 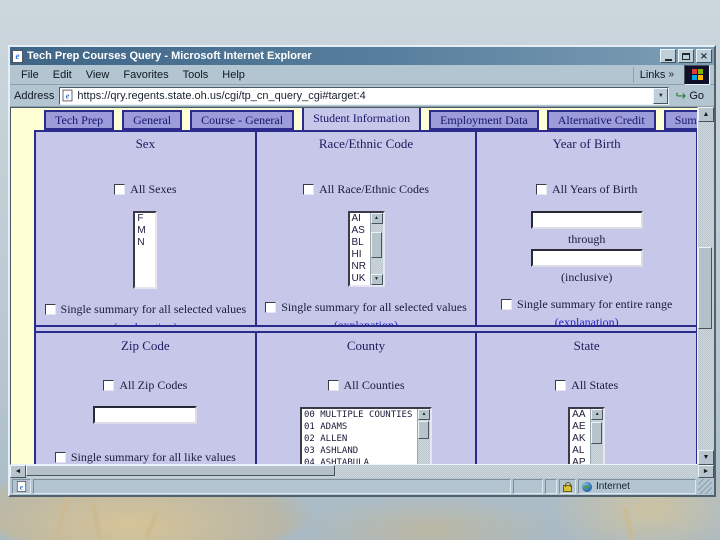 What do you see at coordinates (705, 486) in the screenshot?
I see `resize-grip` at bounding box center [705, 486].